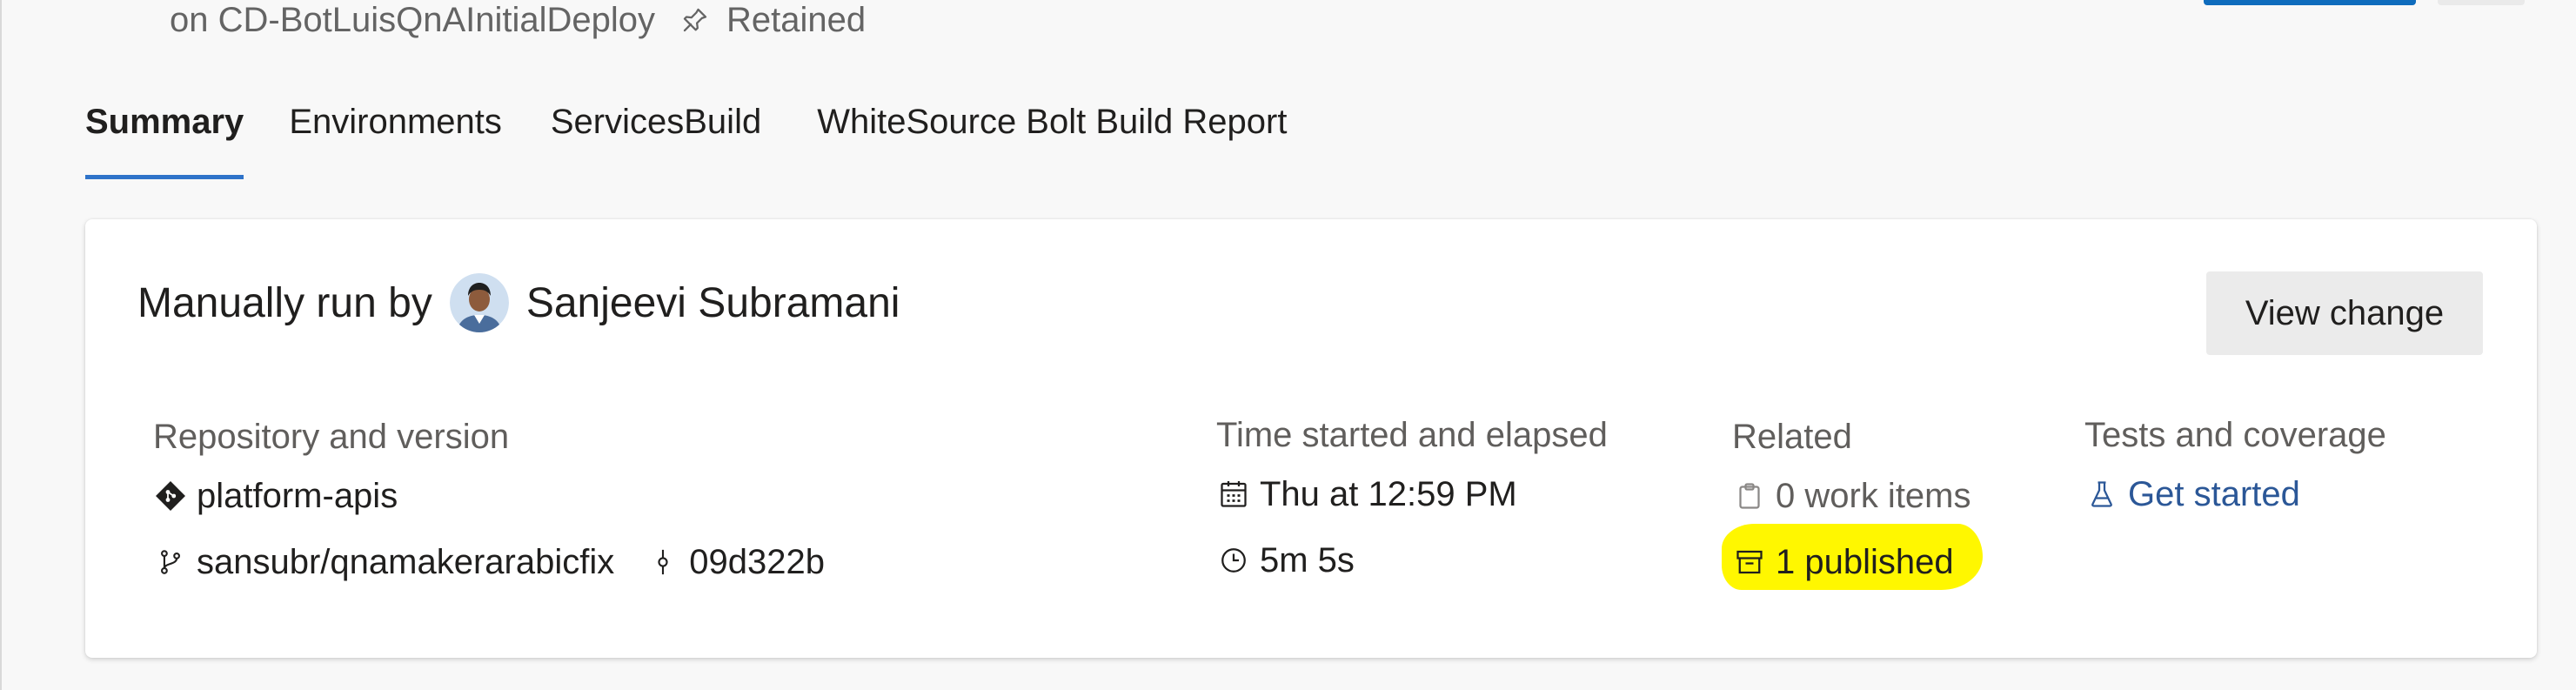 Image resolution: width=2576 pixels, height=690 pixels. I want to click on get-started-link: Get started, so click(2214, 494).